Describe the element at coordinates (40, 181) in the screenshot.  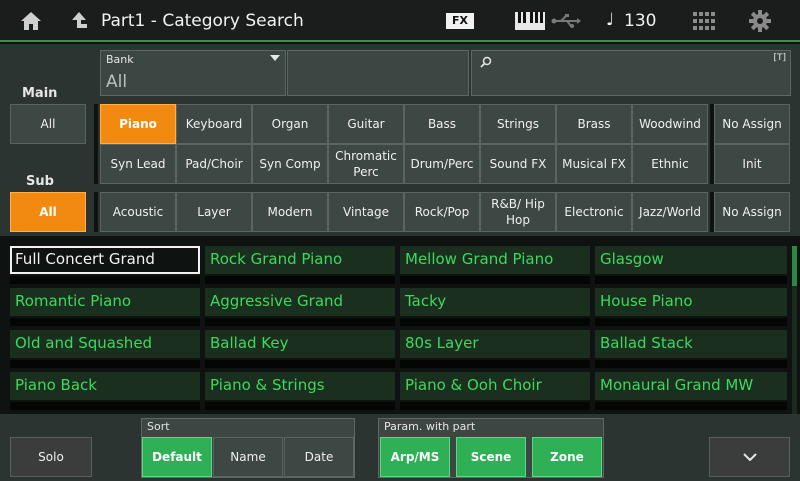
I see `sub-label: Sub` at that location.